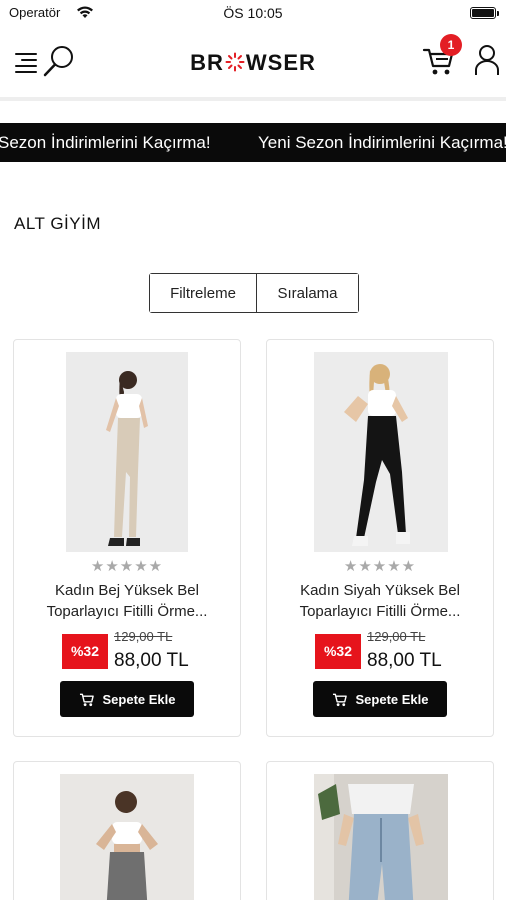 The height and width of the screenshot is (900, 506). I want to click on logo-text-end: WSER, so click(280, 62).